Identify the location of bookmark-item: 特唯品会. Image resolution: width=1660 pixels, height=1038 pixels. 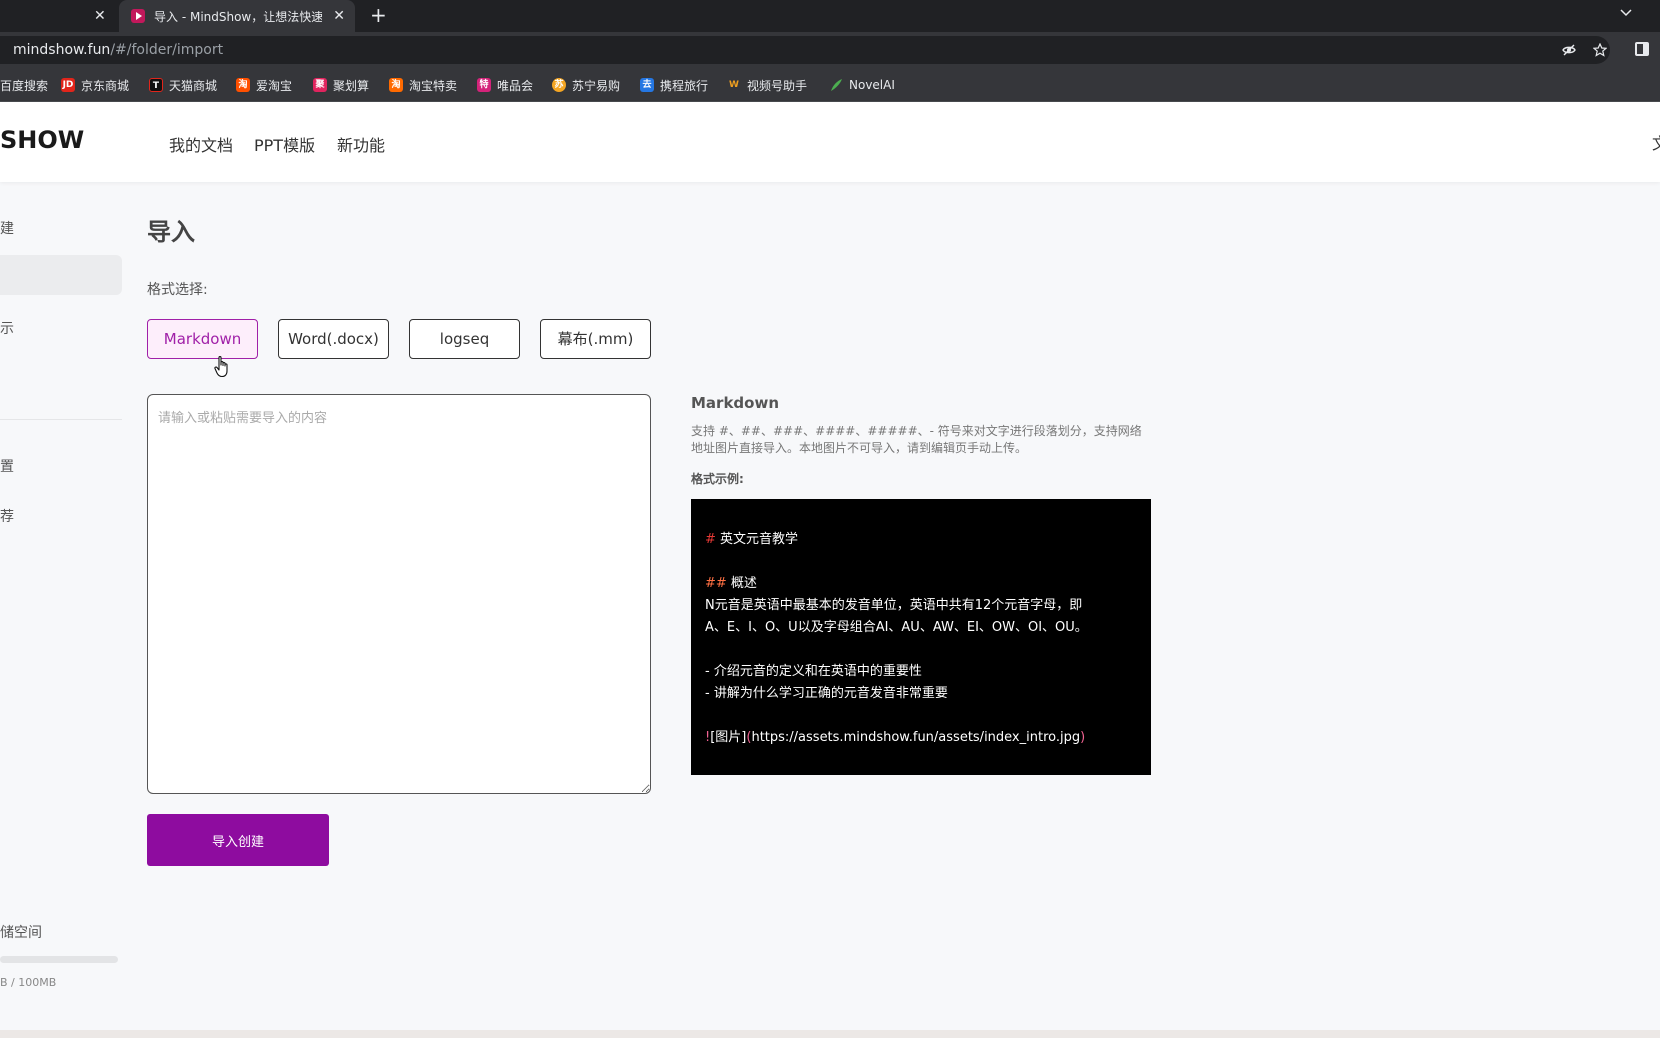
(505, 85).